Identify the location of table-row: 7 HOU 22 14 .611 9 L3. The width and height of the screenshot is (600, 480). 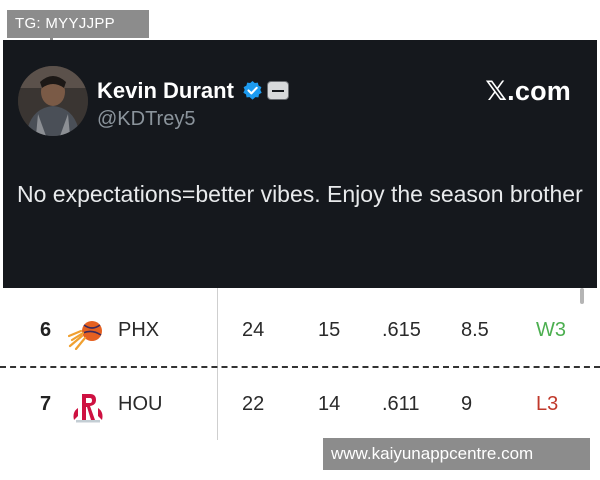
(300, 404).